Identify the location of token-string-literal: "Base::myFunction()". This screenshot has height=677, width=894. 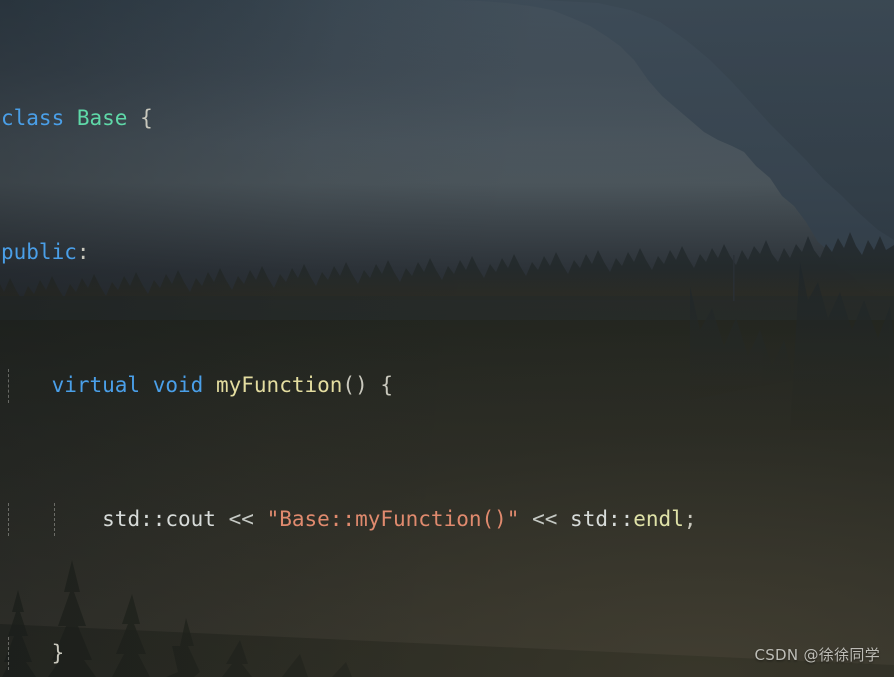
(393, 519).